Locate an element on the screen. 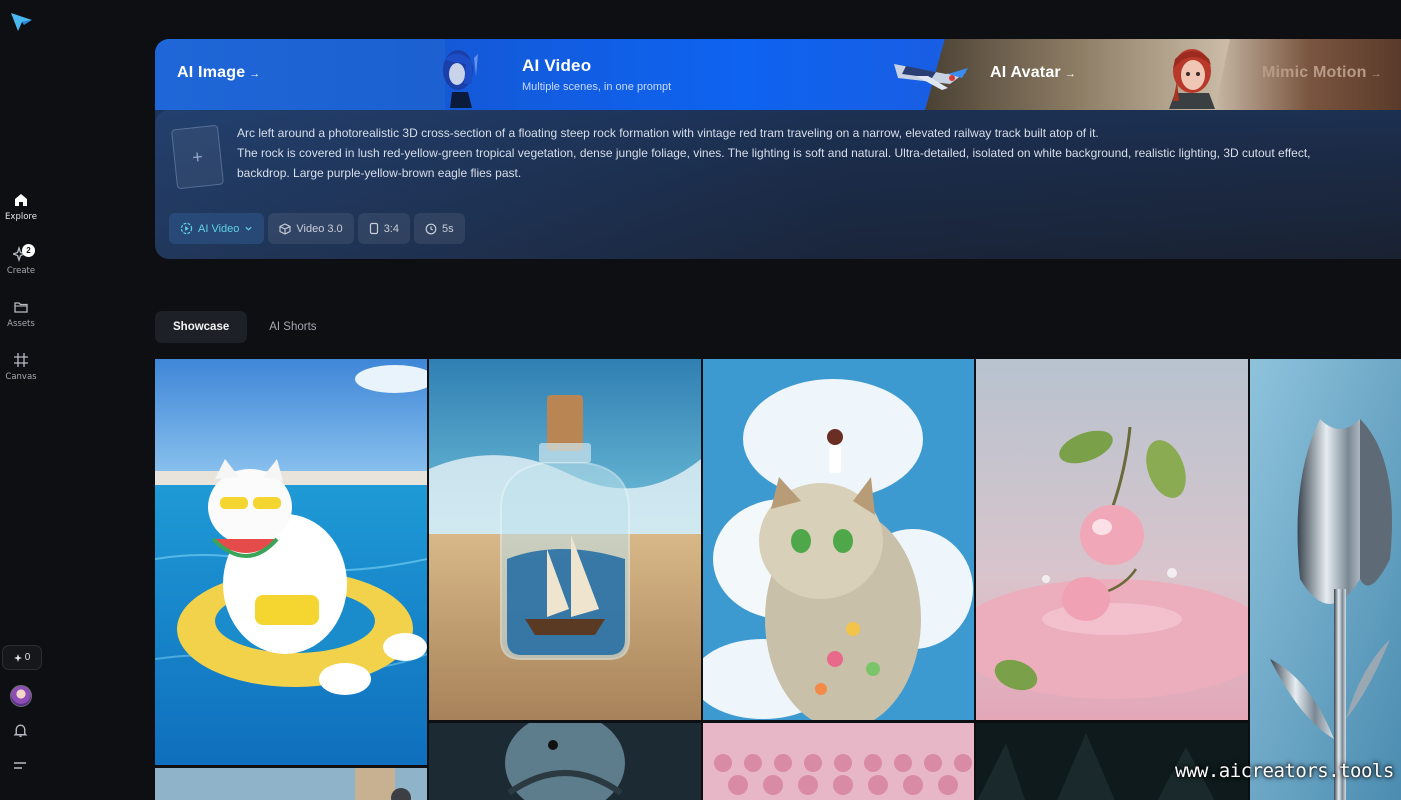 Image resolution: width=1401 pixels, height=800 pixels. pink-balls-image is located at coordinates (838, 761).